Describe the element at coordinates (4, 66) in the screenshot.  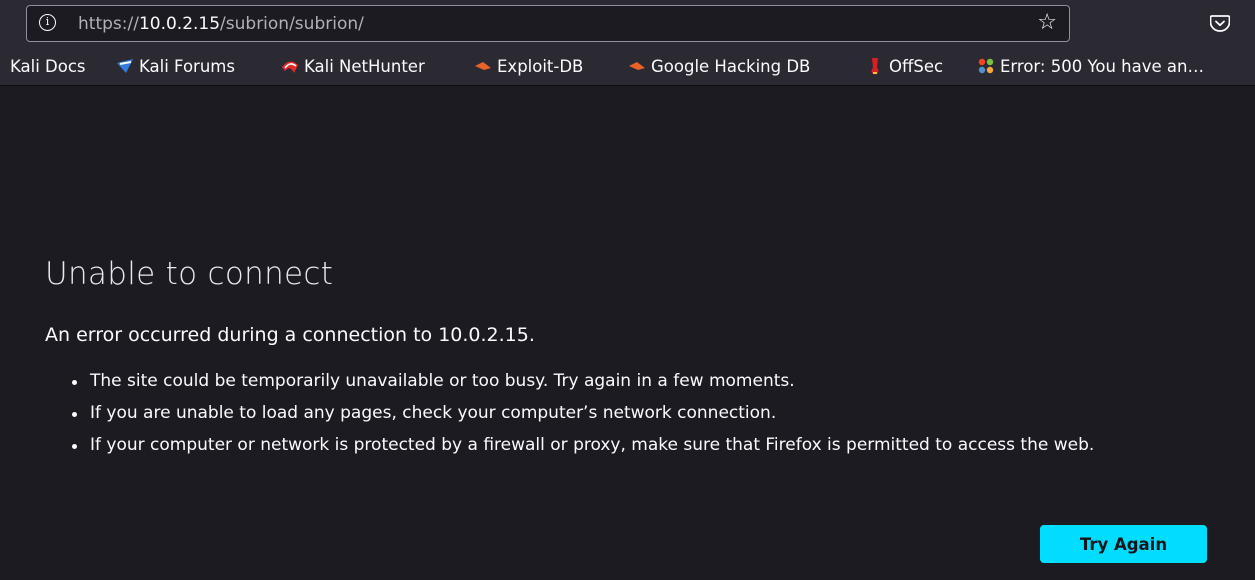
I see `kali-docs-icon` at that location.